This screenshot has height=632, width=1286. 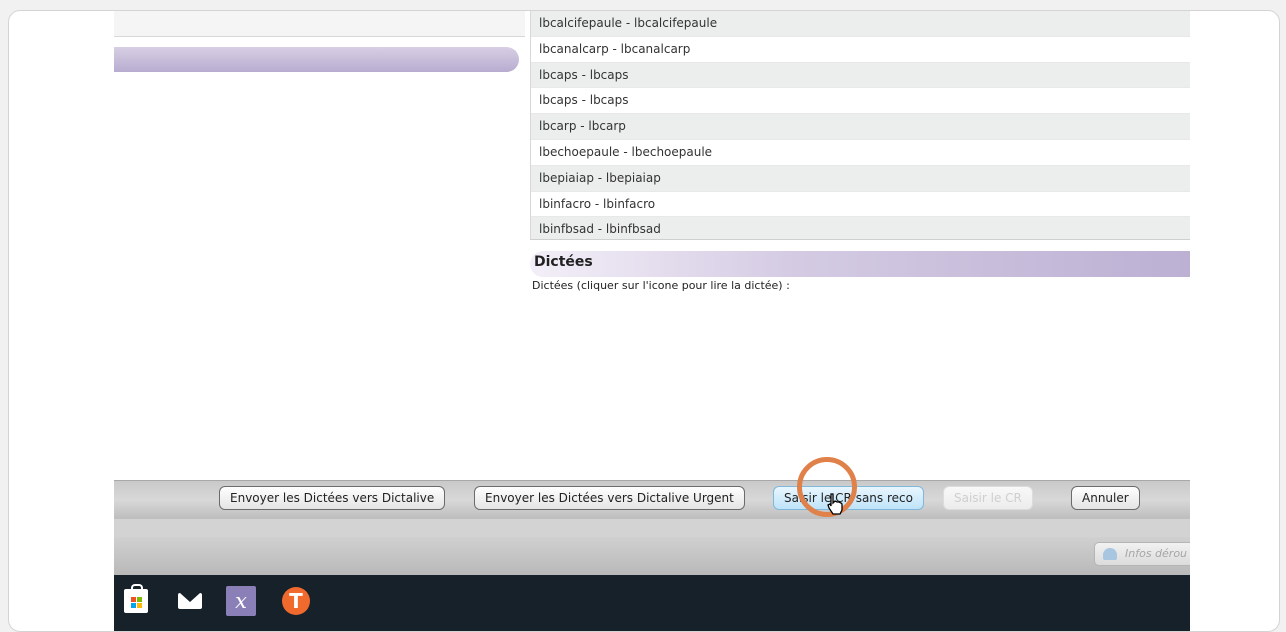 What do you see at coordinates (860, 49) in the screenshot?
I see `list-item: lbcanalcarp - lbcanalcarp` at bounding box center [860, 49].